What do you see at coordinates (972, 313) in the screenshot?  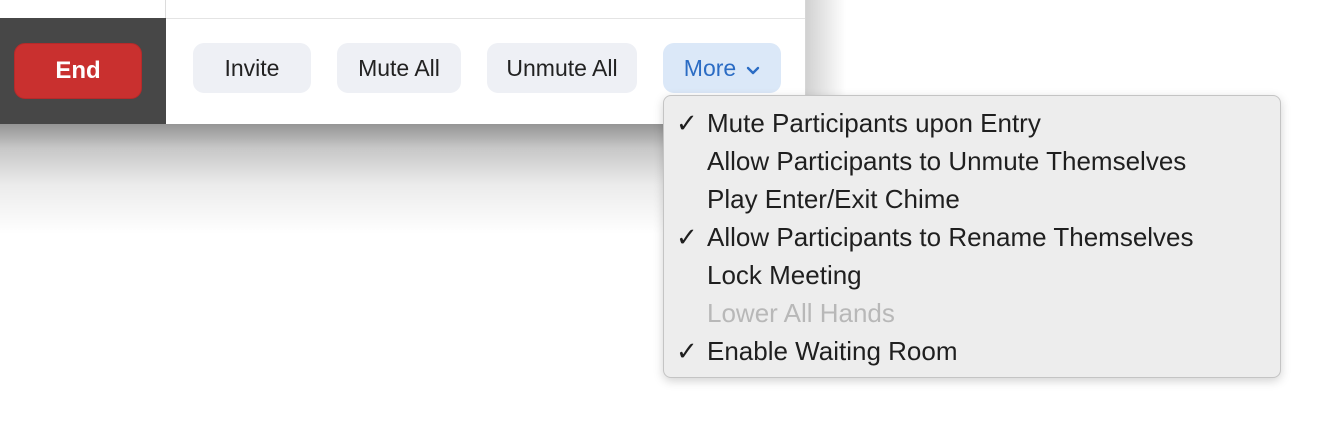 I see `menu-item-lower-all-hands: Lower All Hands` at bounding box center [972, 313].